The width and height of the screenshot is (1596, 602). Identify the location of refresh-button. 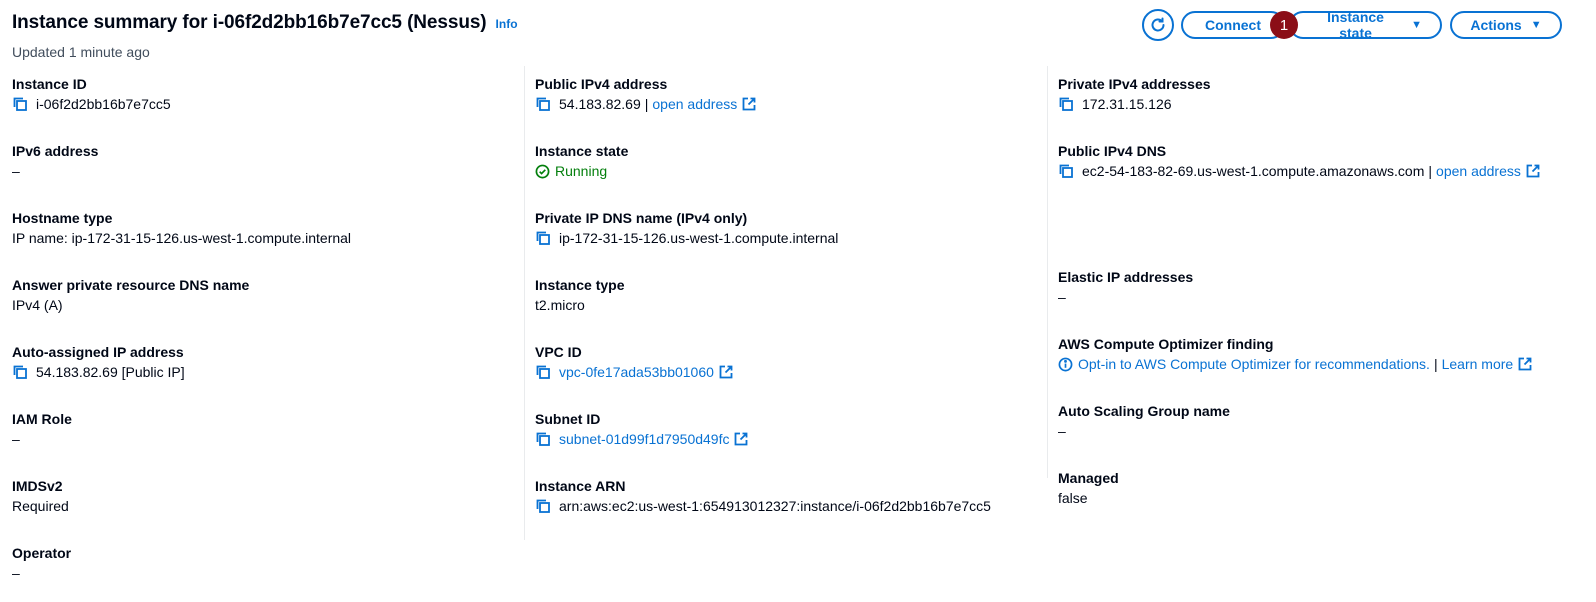
(1158, 25).